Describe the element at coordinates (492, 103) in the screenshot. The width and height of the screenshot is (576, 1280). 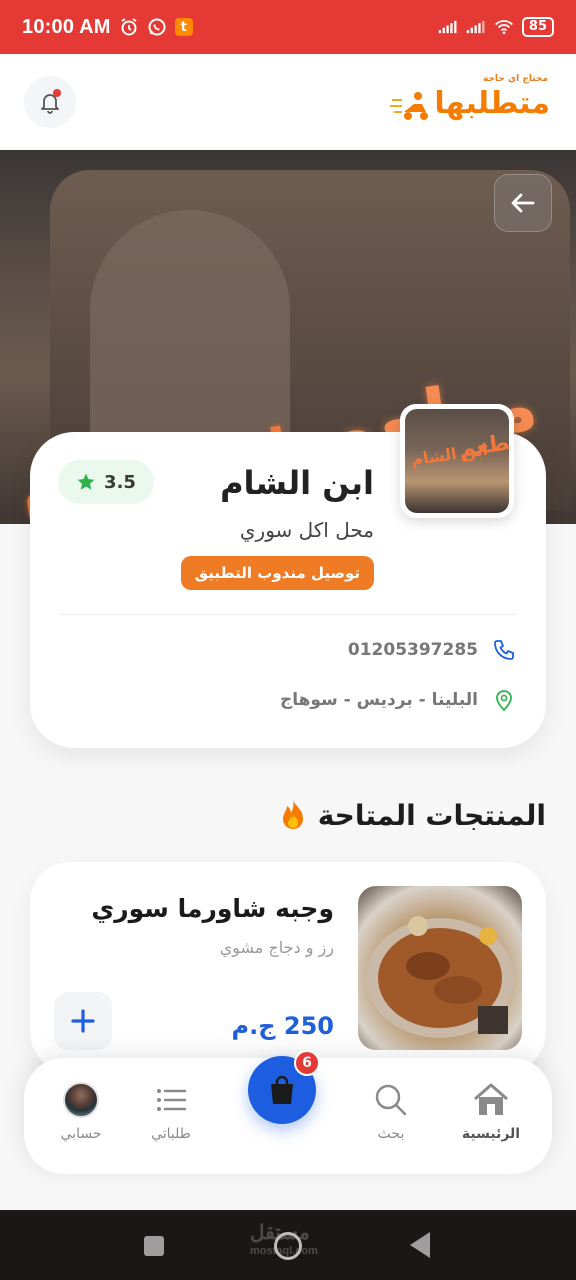
I see `logo-text: متطلبها` at that location.